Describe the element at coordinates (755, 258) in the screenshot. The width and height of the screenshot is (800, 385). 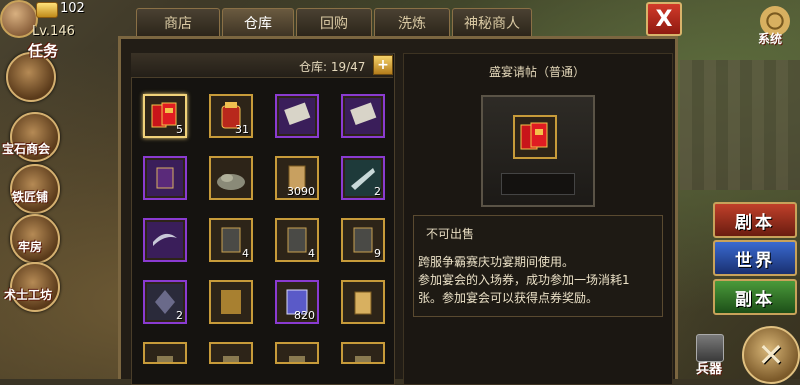
I see `world-button: 世界` at that location.